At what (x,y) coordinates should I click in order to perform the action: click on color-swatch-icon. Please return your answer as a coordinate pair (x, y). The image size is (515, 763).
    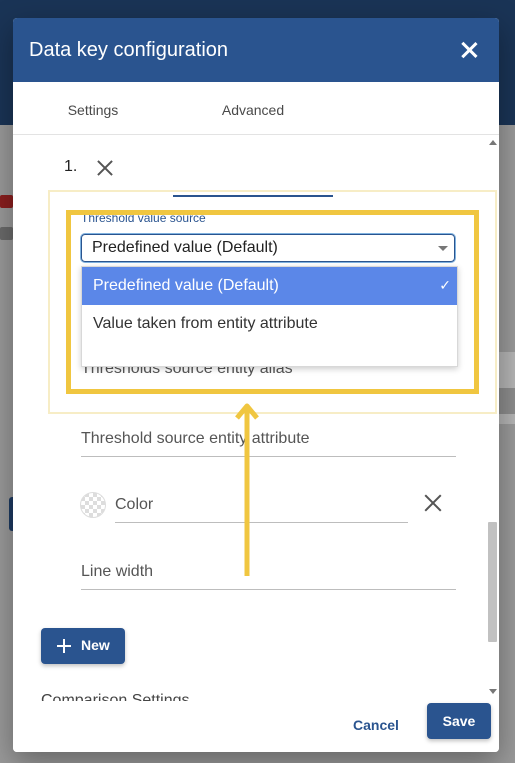
    Looking at the image, I should click on (93, 505).